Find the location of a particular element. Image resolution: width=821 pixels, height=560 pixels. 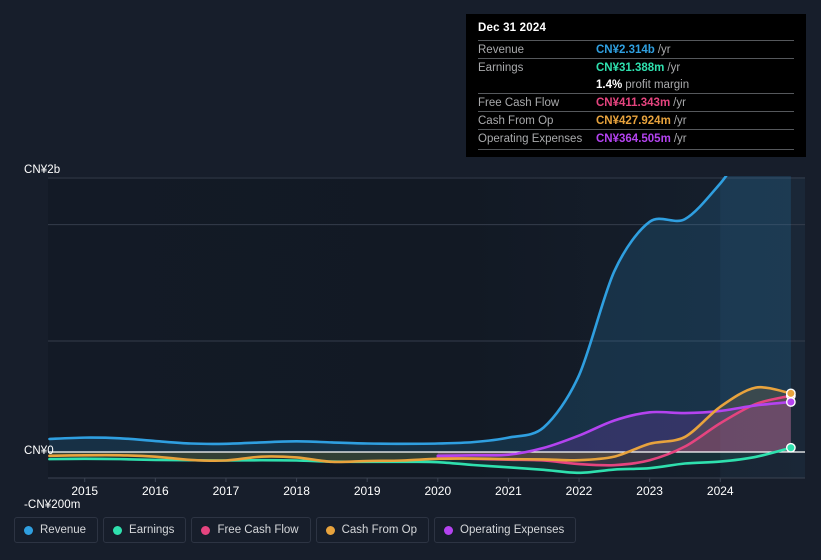

legend-item-label: Operating Expenses is located at coordinates (512, 530).